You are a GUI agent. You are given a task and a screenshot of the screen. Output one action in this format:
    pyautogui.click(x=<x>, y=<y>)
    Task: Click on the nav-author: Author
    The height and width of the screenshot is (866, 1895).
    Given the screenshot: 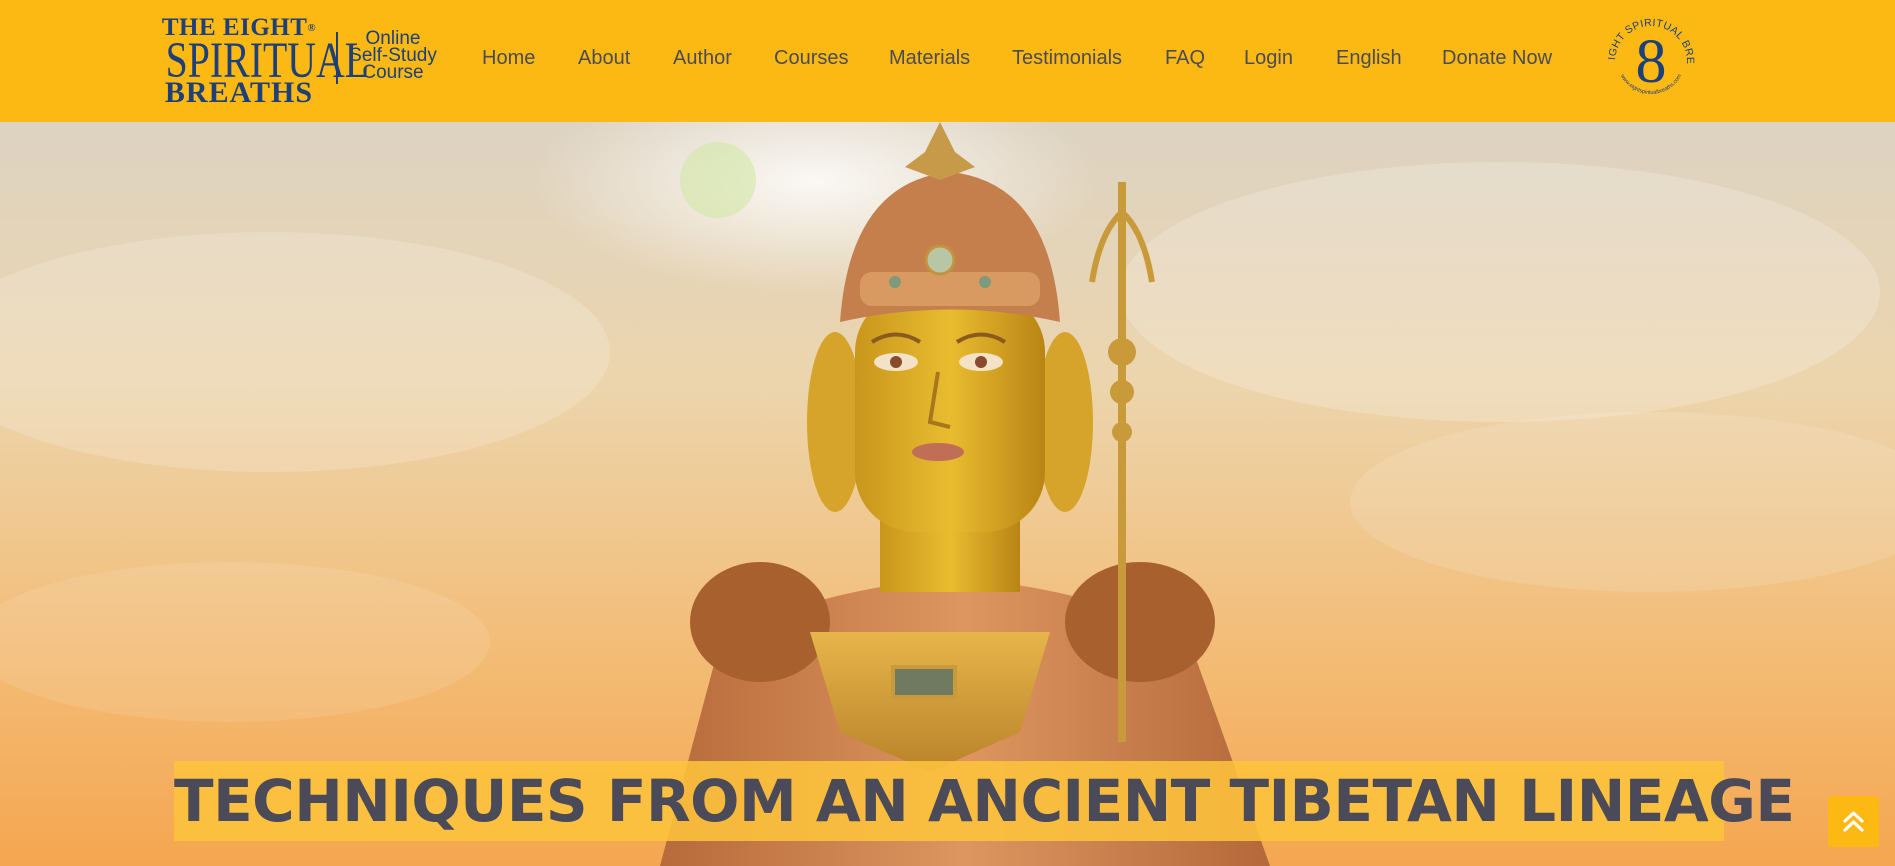 What is the action you would take?
    pyautogui.click(x=702, y=58)
    